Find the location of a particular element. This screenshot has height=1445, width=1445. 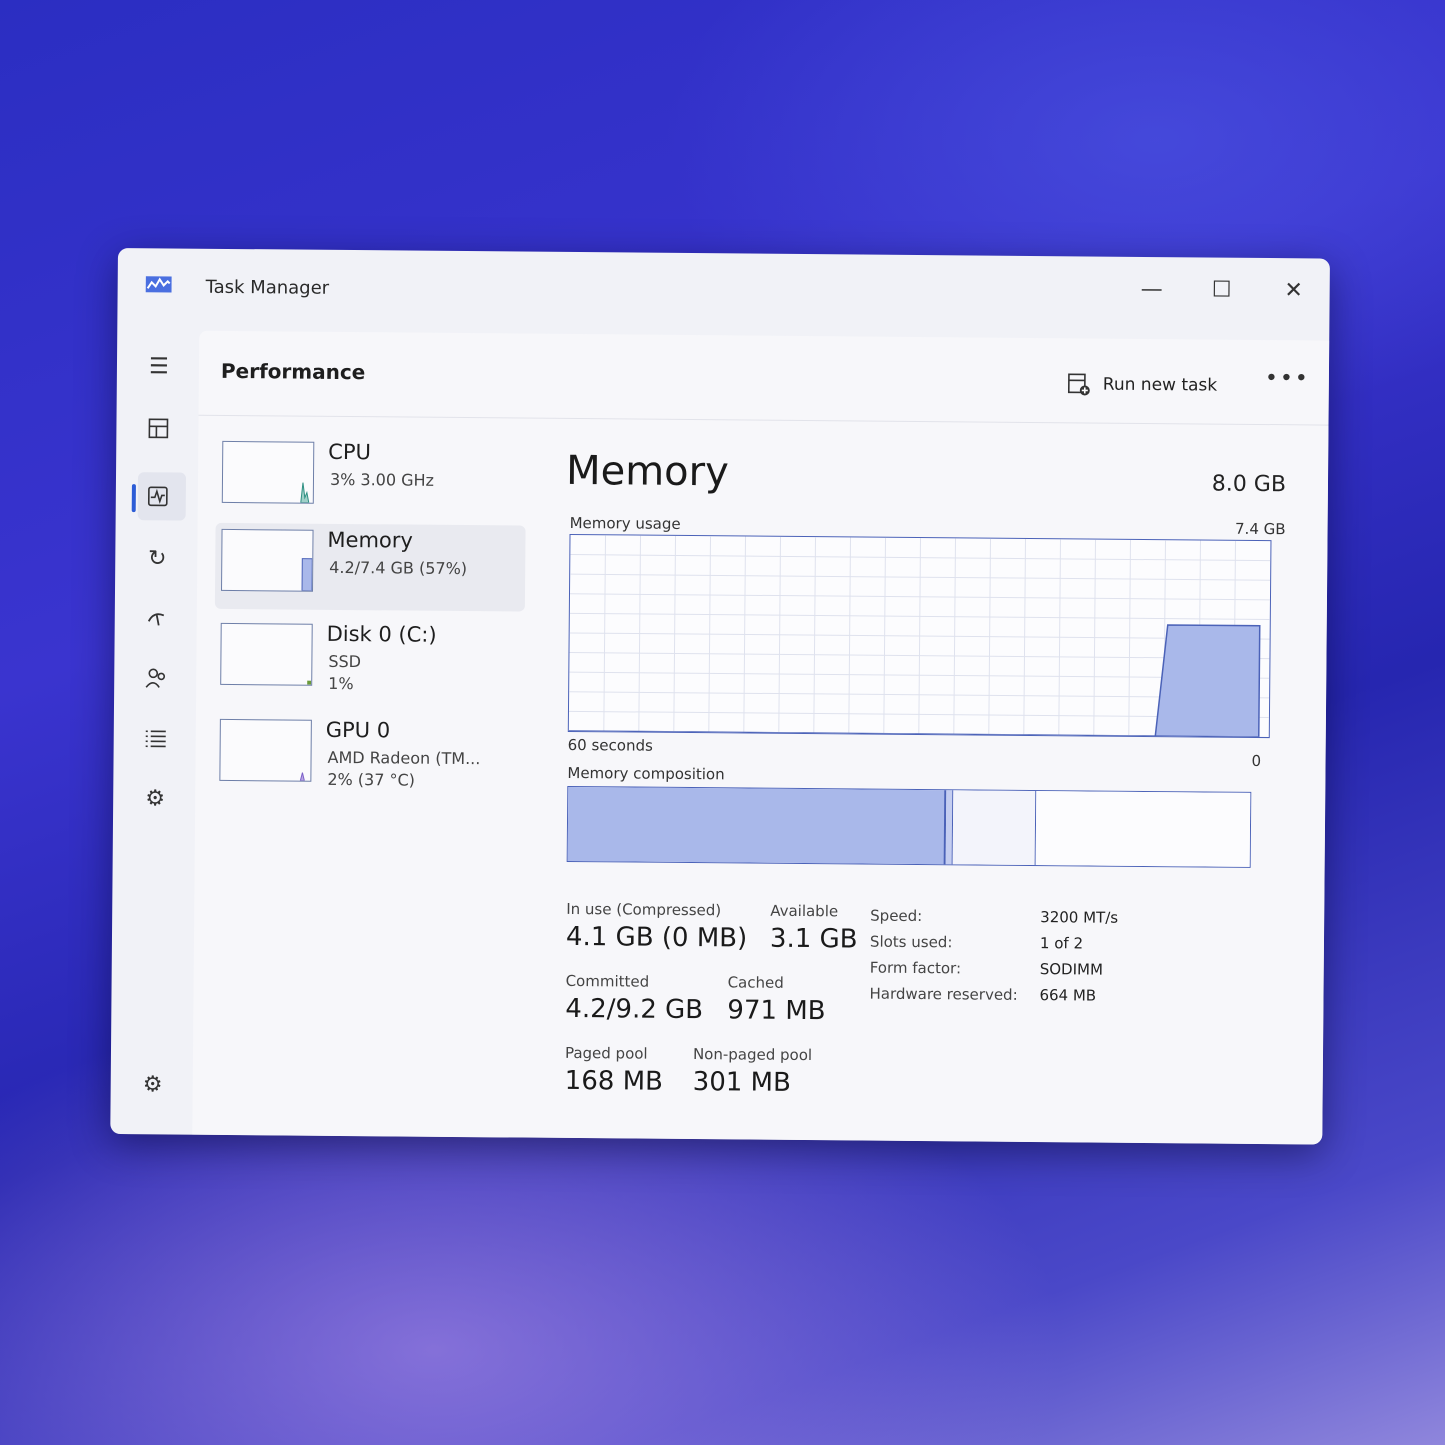

cached-value: 971 MB is located at coordinates (776, 1011).